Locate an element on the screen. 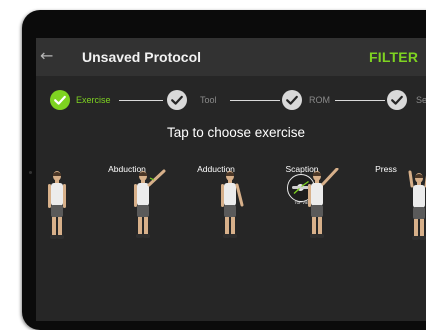  exercise-figure-adduction is located at coordinates (231, 204).